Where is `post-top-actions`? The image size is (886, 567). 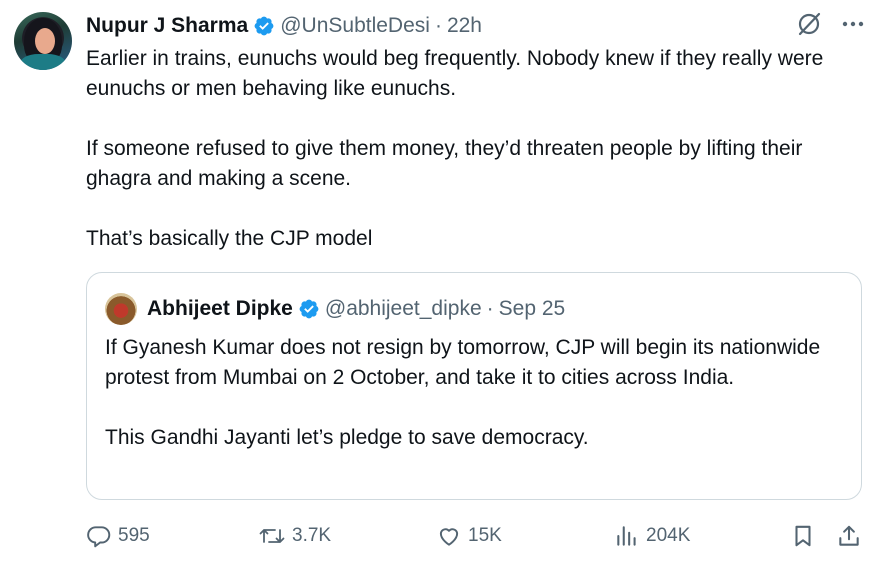 post-top-actions is located at coordinates (830, 24).